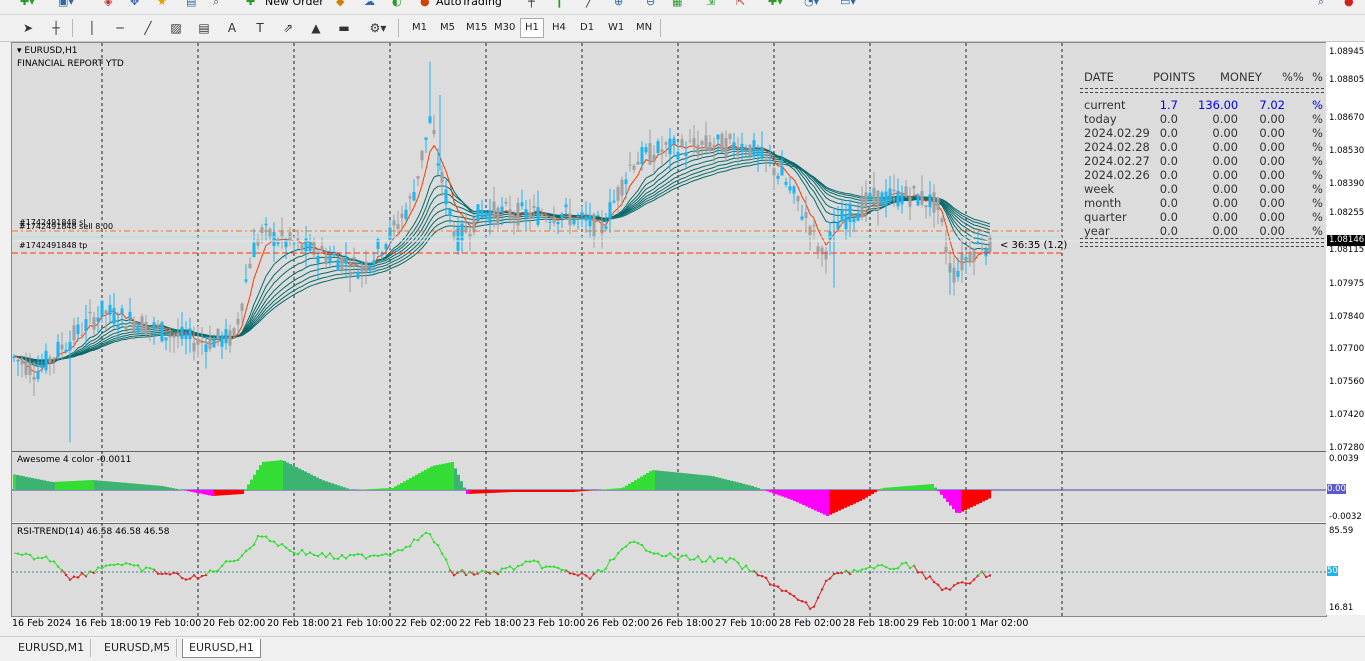  Describe the element at coordinates (1174, 77) in the screenshot. I see `report-header: POINTS` at that location.